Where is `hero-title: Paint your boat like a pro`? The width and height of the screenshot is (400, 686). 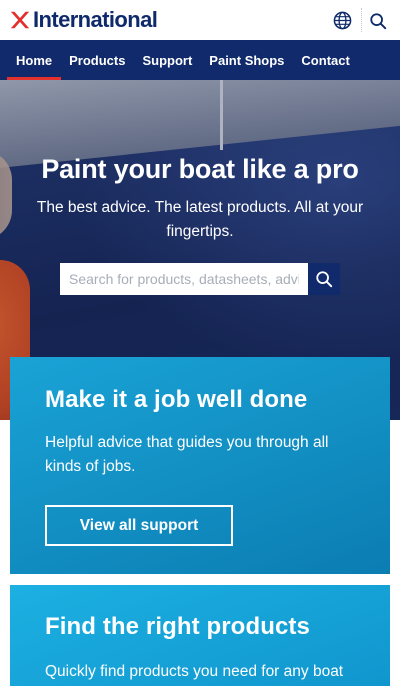 hero-title: Paint your boat like a pro is located at coordinates (200, 169).